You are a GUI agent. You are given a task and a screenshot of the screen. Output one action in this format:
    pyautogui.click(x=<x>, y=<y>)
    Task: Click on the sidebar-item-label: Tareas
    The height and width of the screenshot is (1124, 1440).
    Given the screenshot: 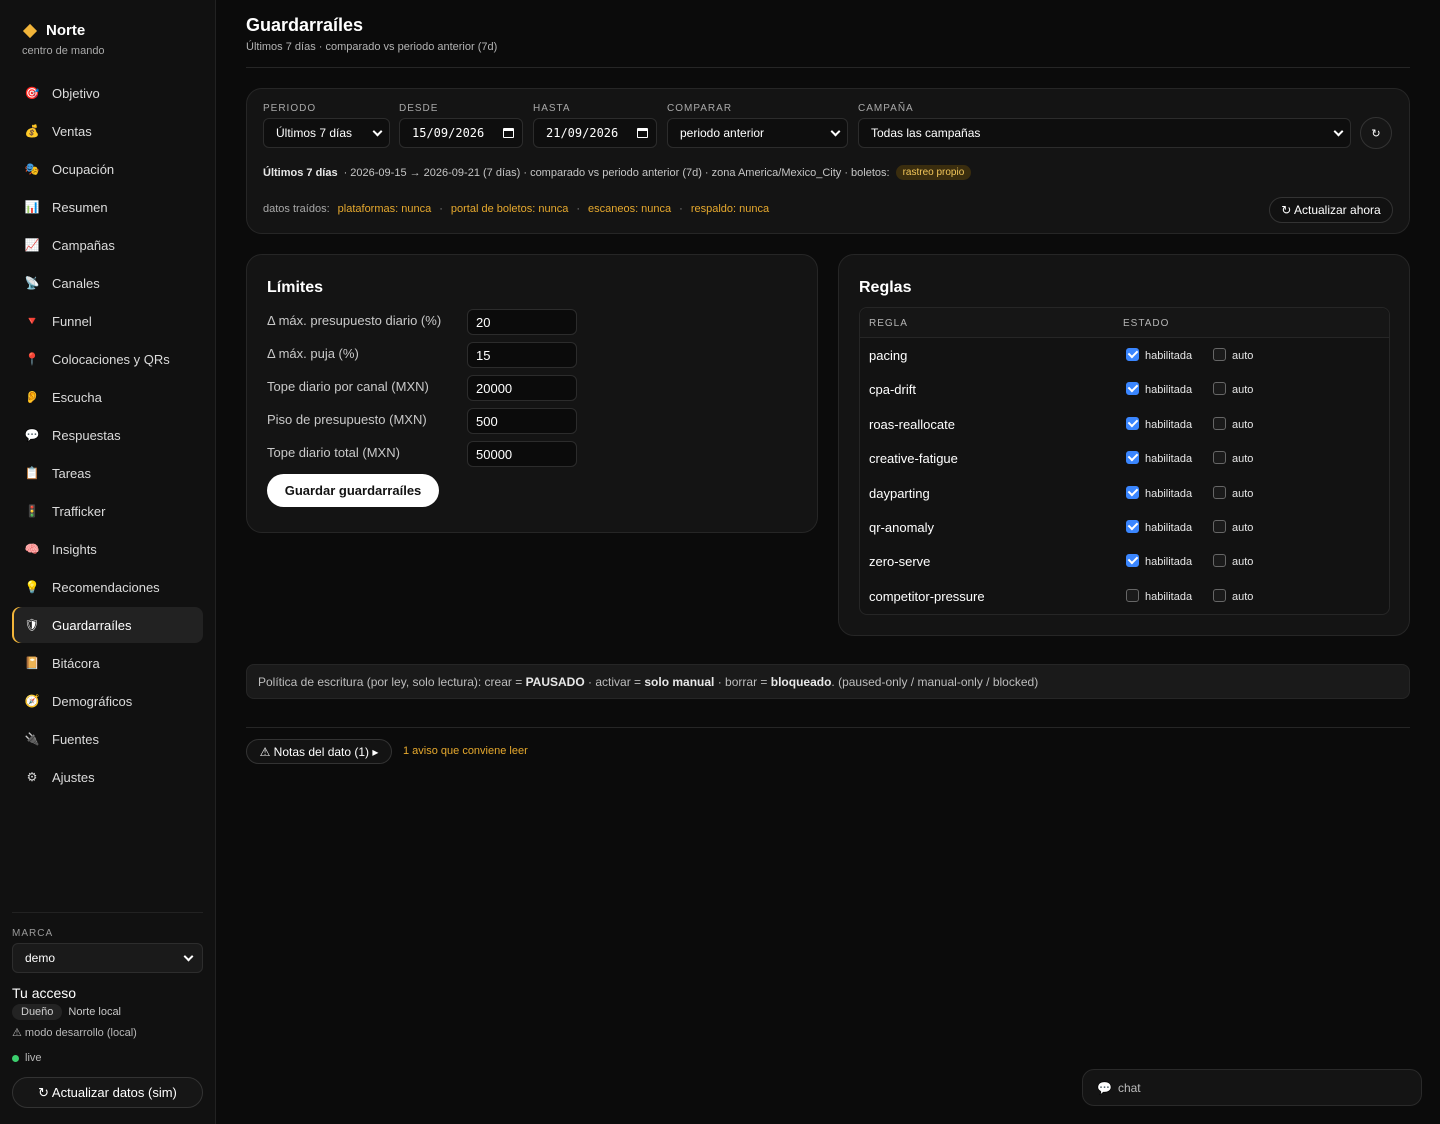 What is the action you would take?
    pyautogui.click(x=72, y=473)
    